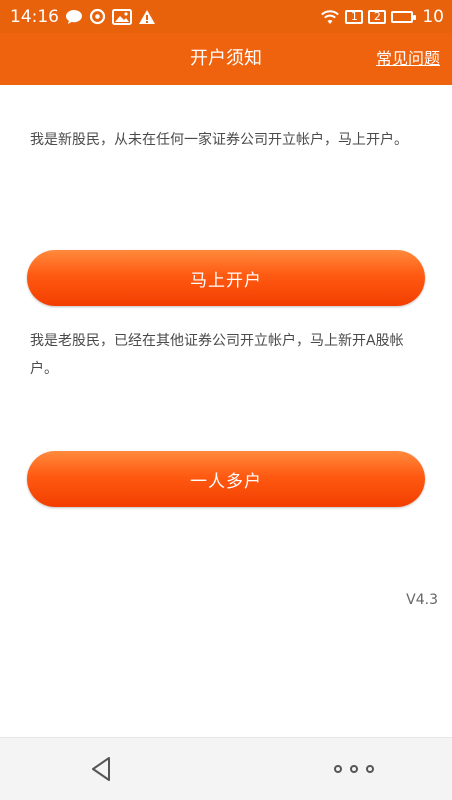  I want to click on image-icon, so click(122, 16).